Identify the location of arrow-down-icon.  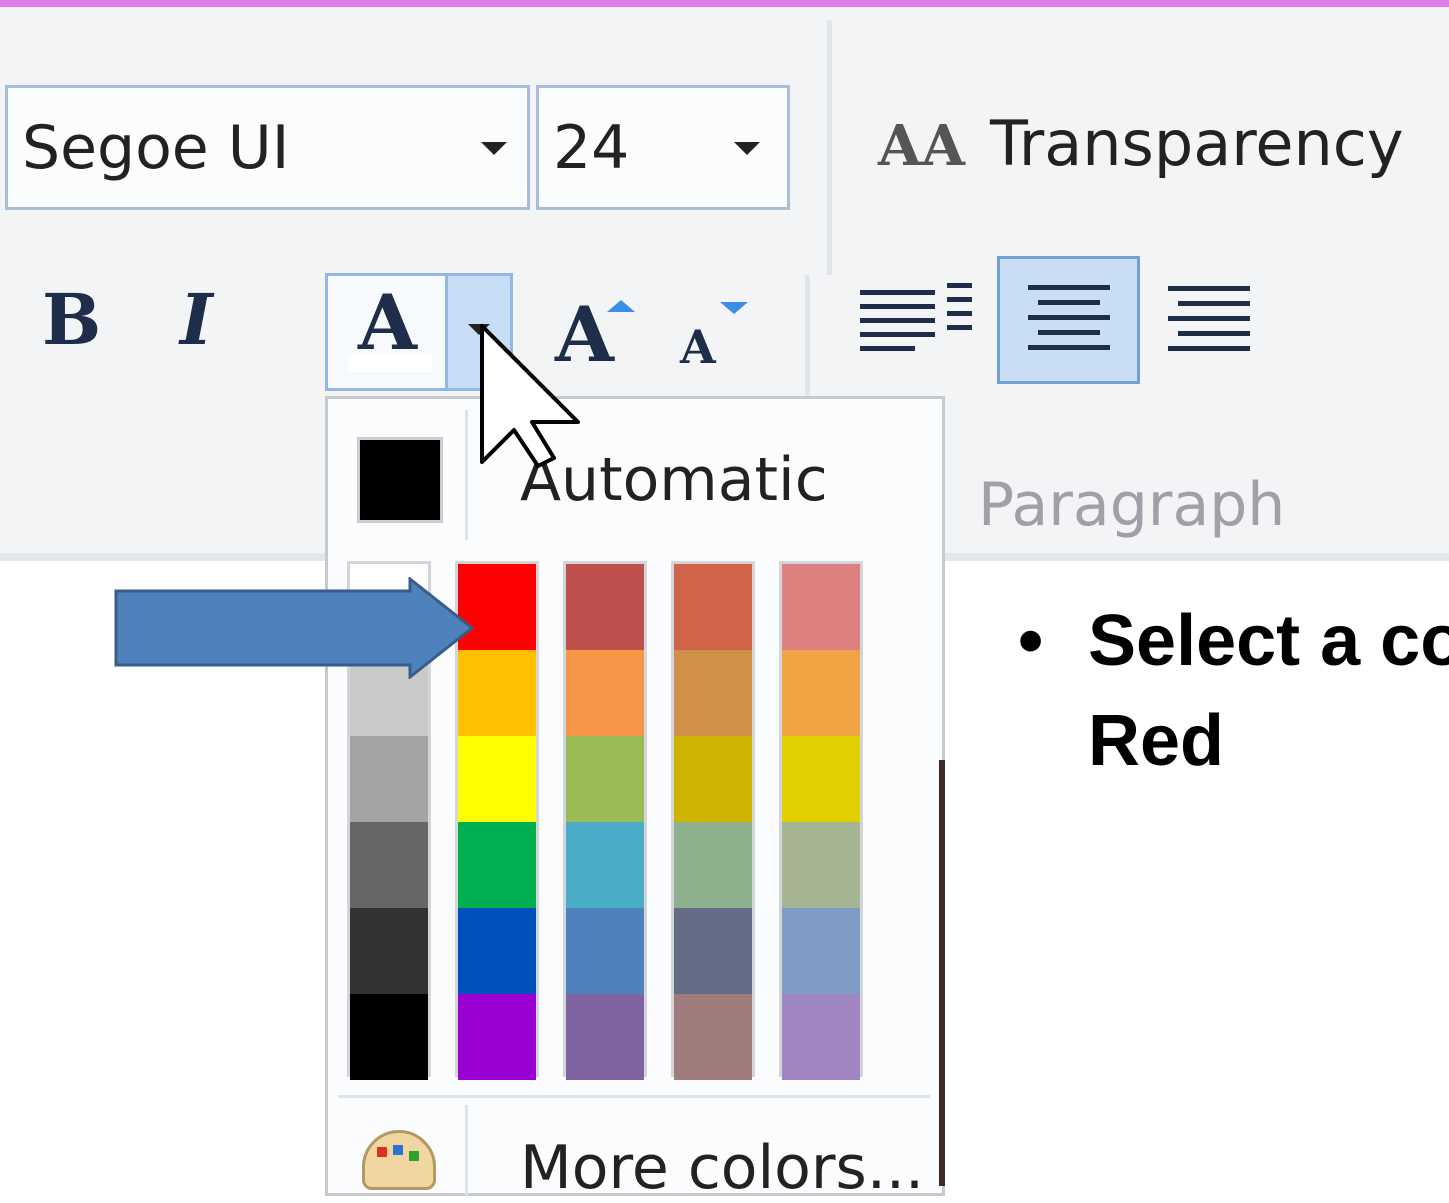
(734, 308).